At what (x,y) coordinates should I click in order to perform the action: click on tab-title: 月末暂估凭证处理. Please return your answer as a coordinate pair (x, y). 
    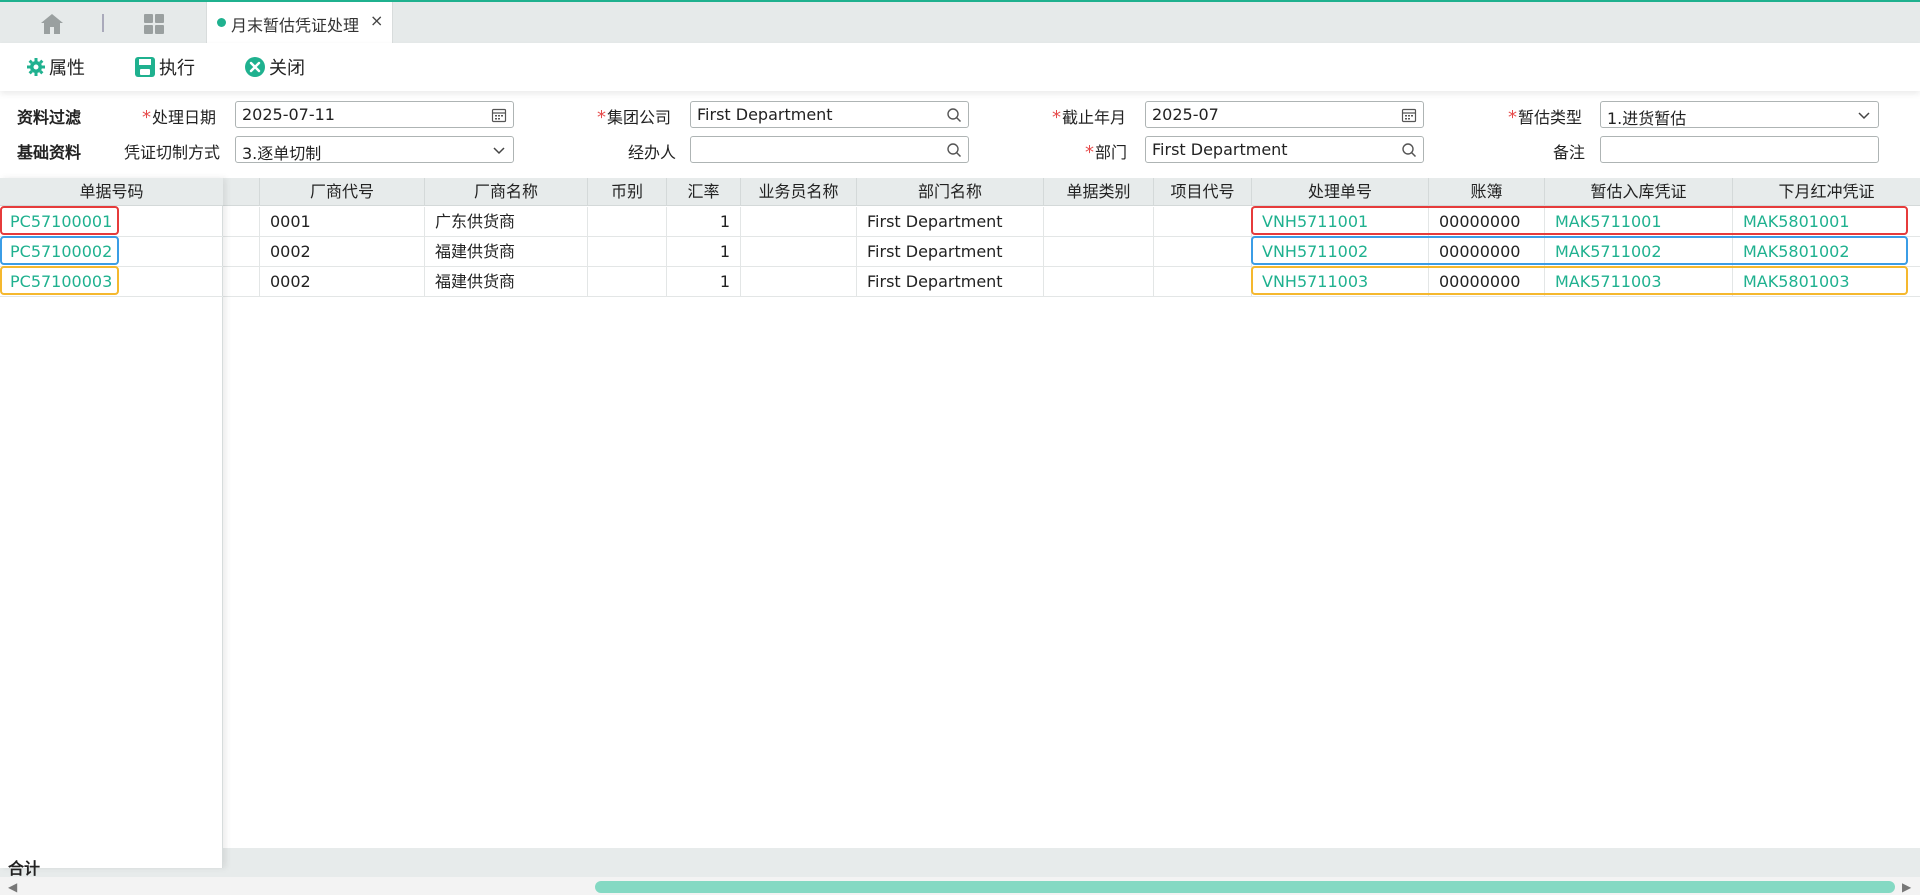
    Looking at the image, I should click on (295, 25).